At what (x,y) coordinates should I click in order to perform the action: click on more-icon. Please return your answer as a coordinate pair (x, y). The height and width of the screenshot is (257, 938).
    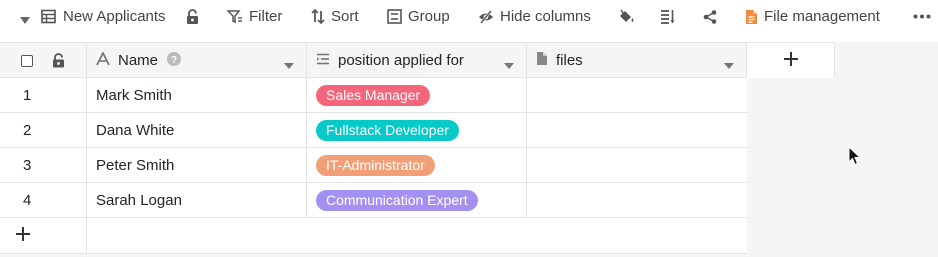
    Looking at the image, I should click on (922, 16).